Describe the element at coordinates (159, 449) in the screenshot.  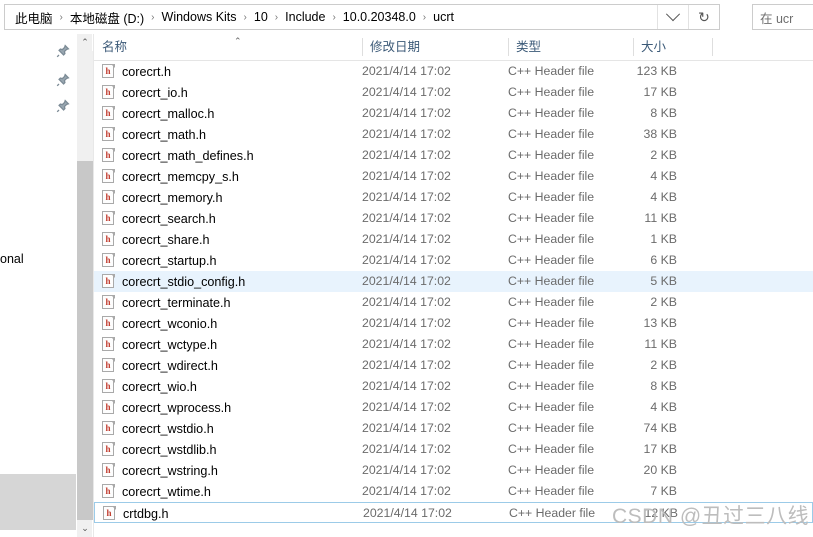
I see `file-name-cell: h corecrt_wstdlib.h` at that location.